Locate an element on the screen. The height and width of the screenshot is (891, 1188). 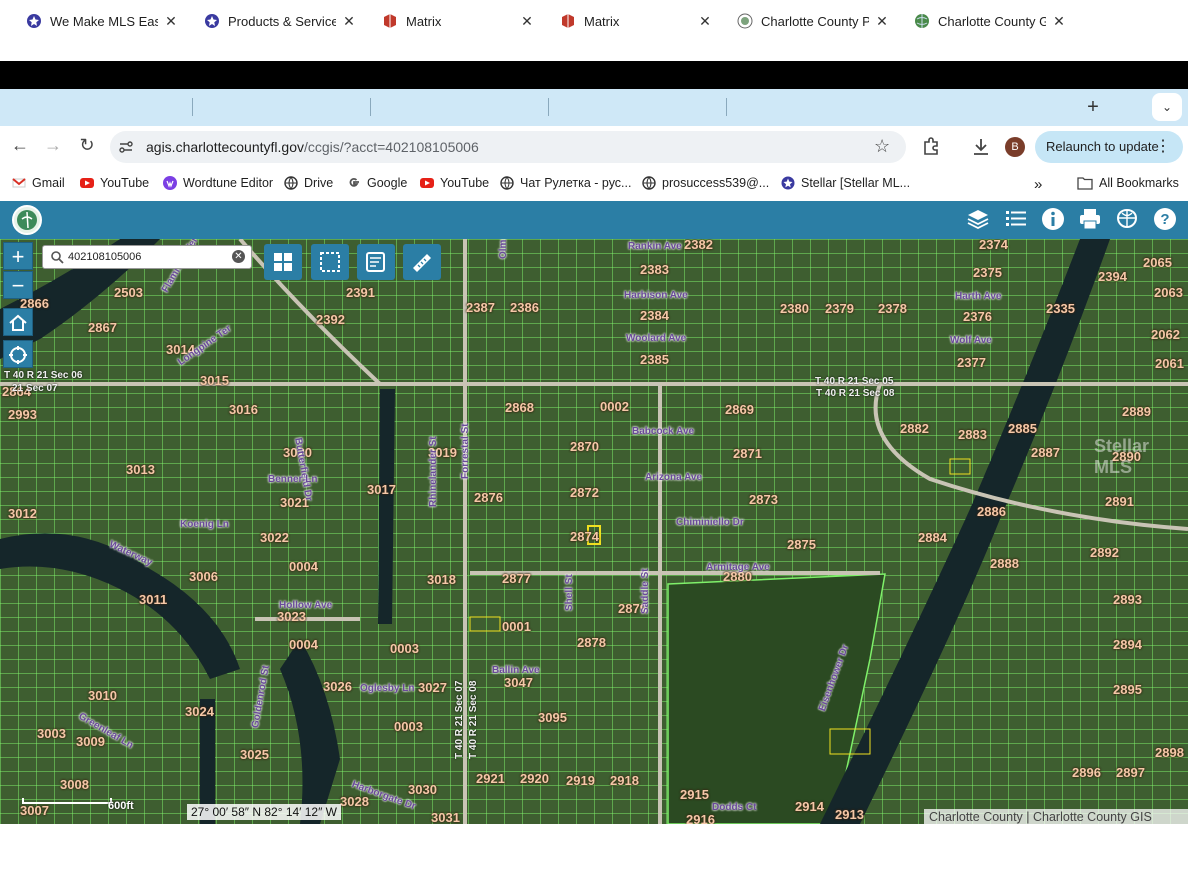
basemap-gallery-button is located at coordinates (283, 262).